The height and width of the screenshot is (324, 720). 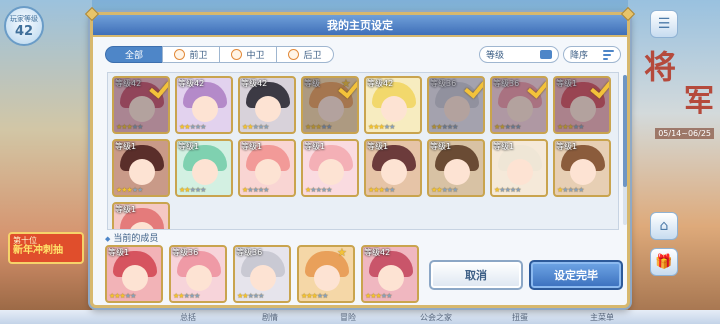 I want to click on tab-middle-label: 中卫, so click(x=255, y=56).